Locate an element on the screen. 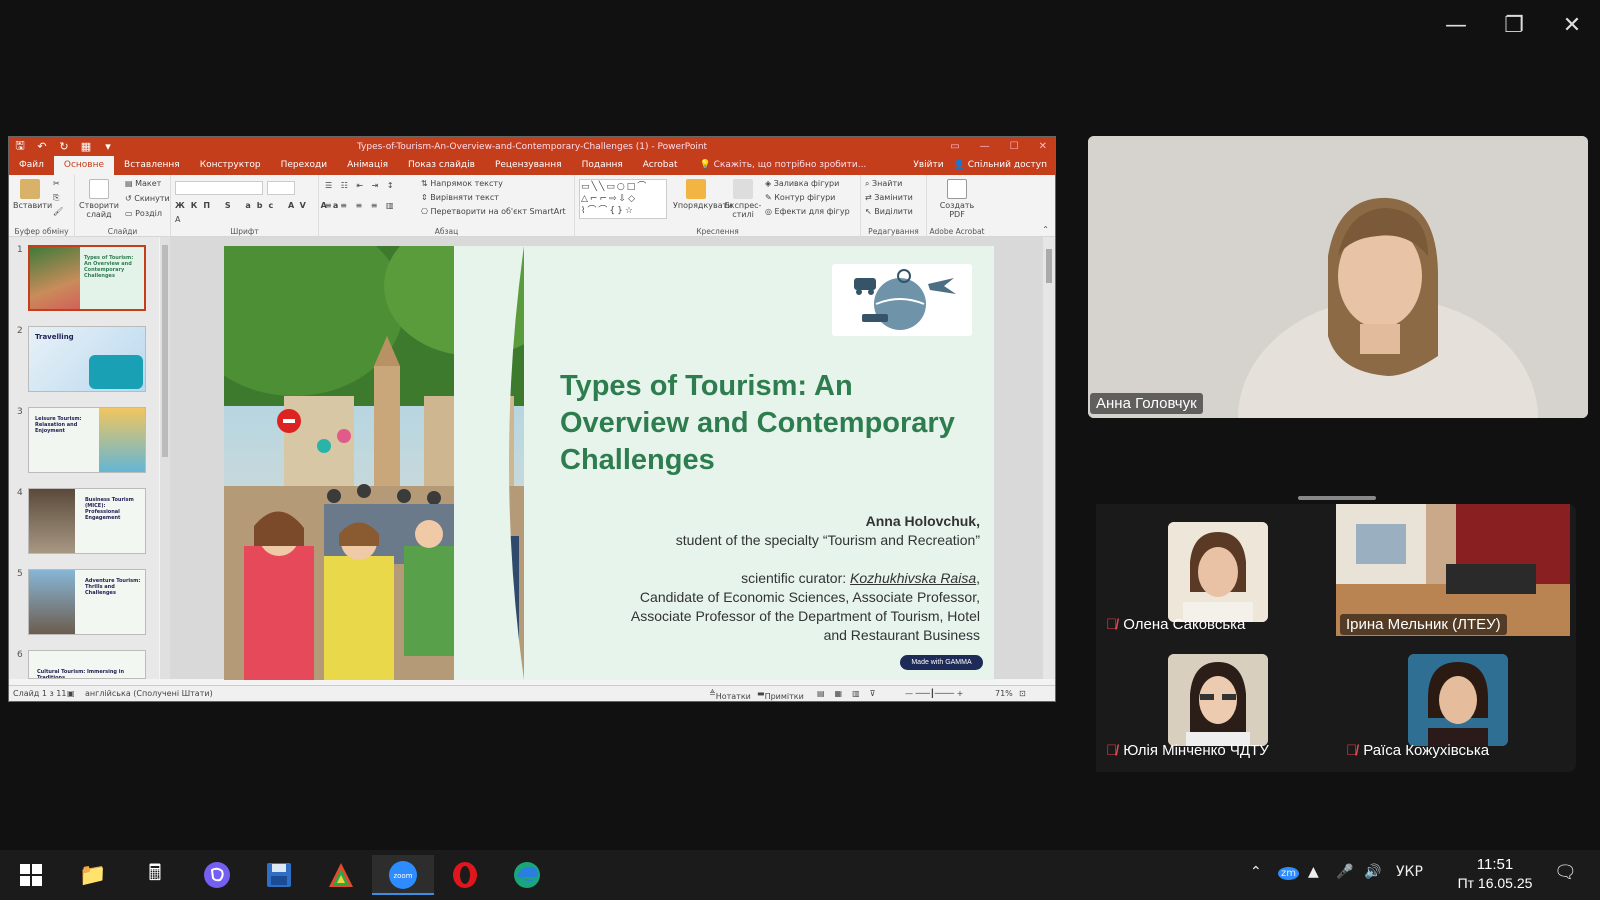  tab-slideshow: Показ слайдів is located at coordinates (441, 165).